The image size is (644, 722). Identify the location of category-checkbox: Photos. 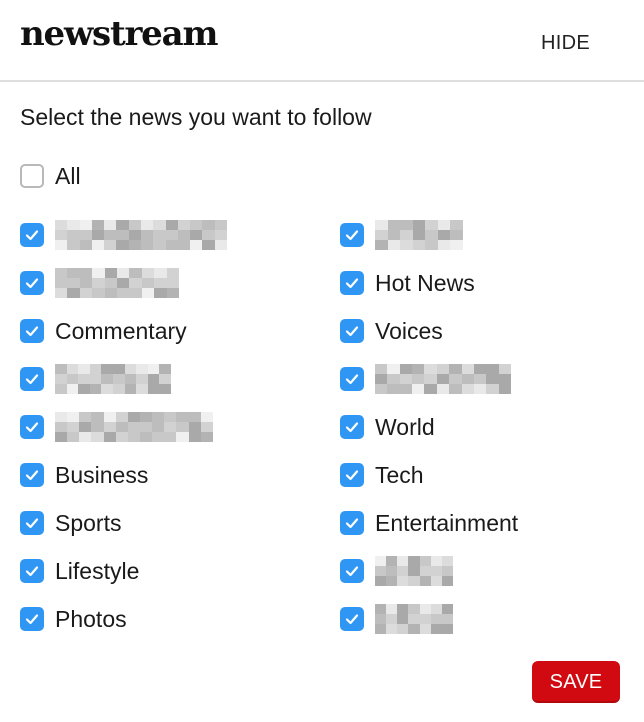
(73, 619).